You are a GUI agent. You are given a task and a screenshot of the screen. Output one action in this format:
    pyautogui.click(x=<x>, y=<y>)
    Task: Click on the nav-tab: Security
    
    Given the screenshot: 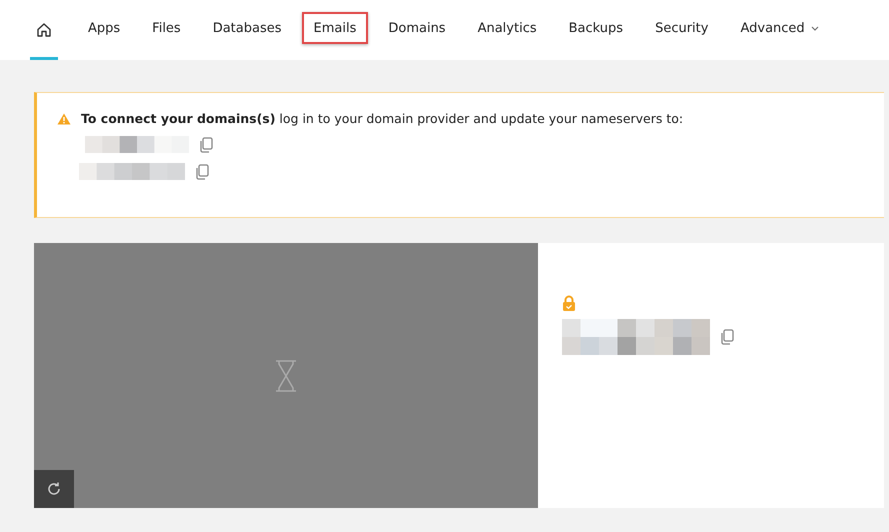 What is the action you would take?
    pyautogui.click(x=681, y=28)
    